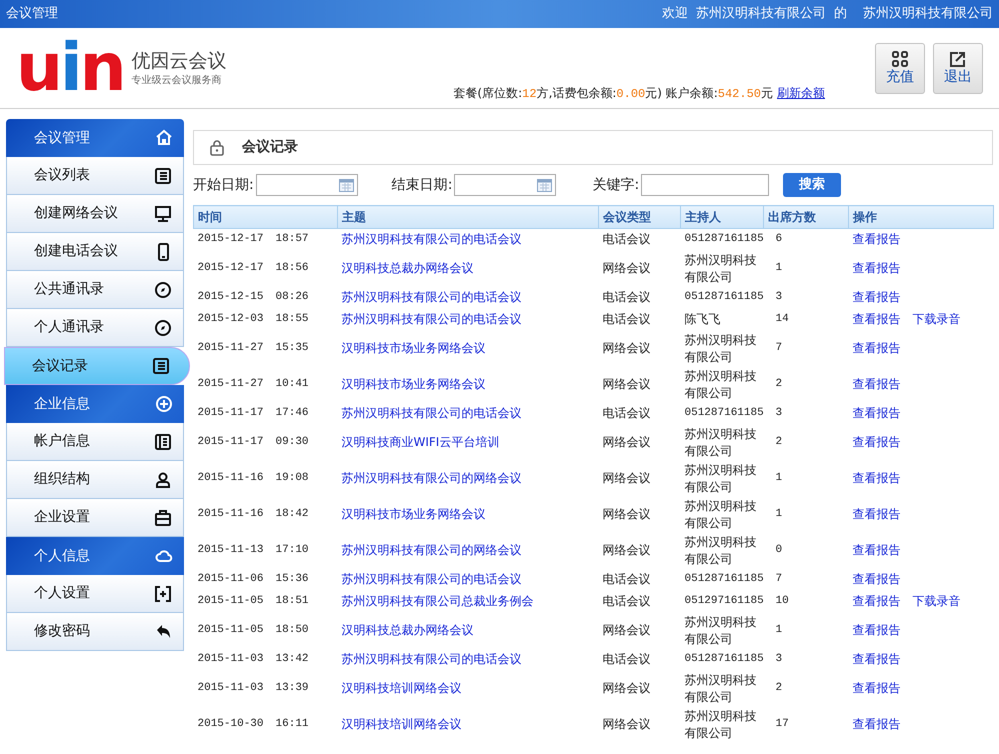 This screenshot has width=999, height=754. What do you see at coordinates (177, 81) in the screenshot?
I see `brand-slogan: 专业级云会议服务商` at bounding box center [177, 81].